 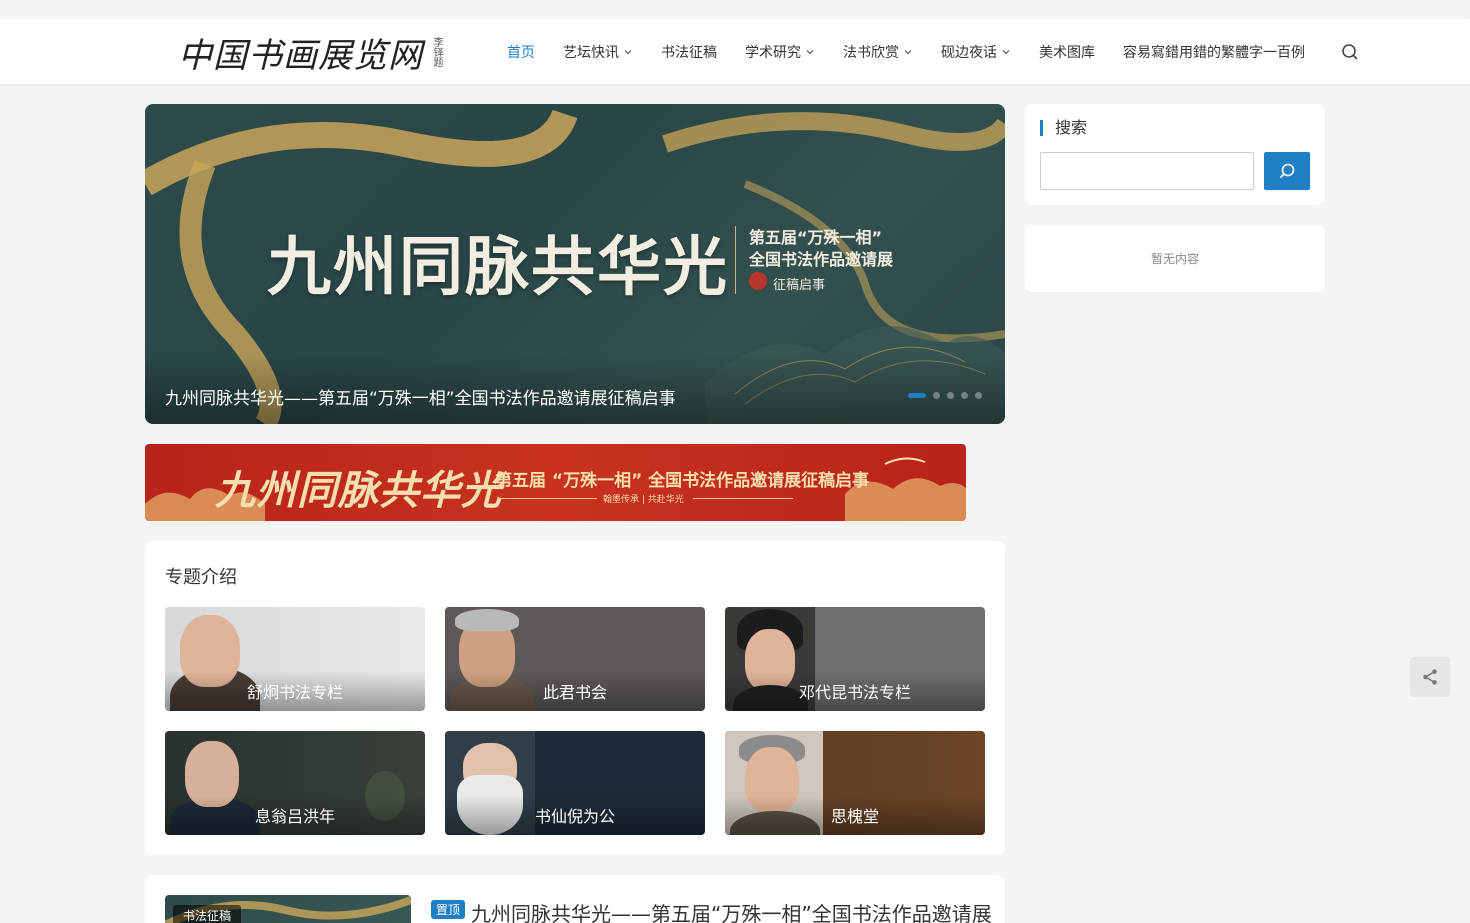 What do you see at coordinates (731, 910) in the screenshot?
I see `post-title: 九州同脉共华光——第五届“万殊一相”全国书法作品邀请展` at bounding box center [731, 910].